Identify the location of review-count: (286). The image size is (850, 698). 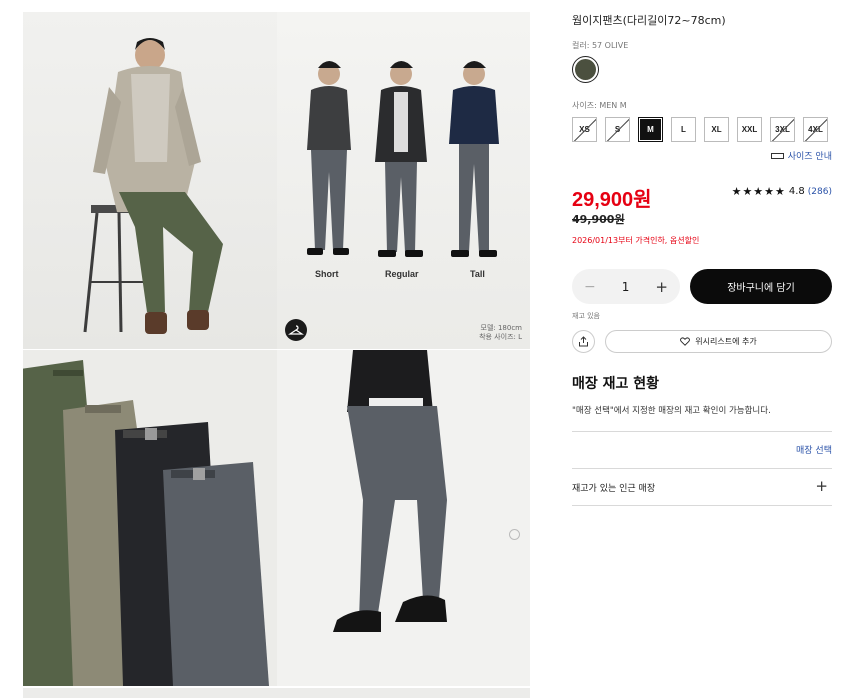
(820, 192).